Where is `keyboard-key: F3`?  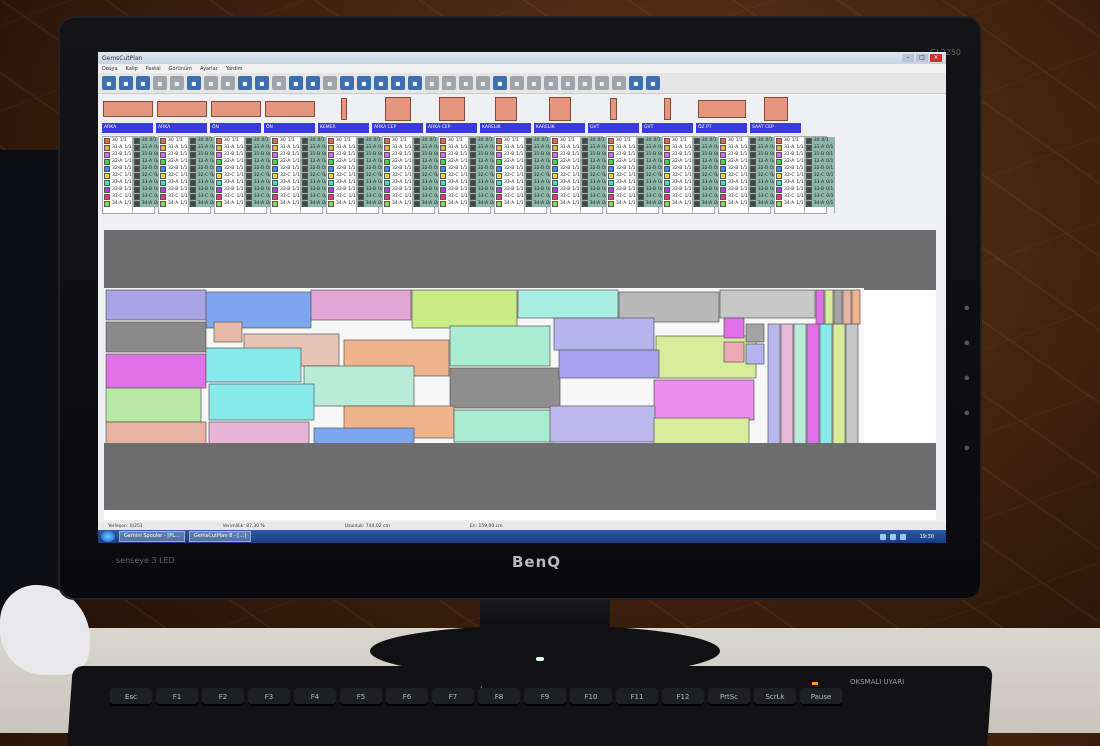 keyboard-key: F3 is located at coordinates (269, 697).